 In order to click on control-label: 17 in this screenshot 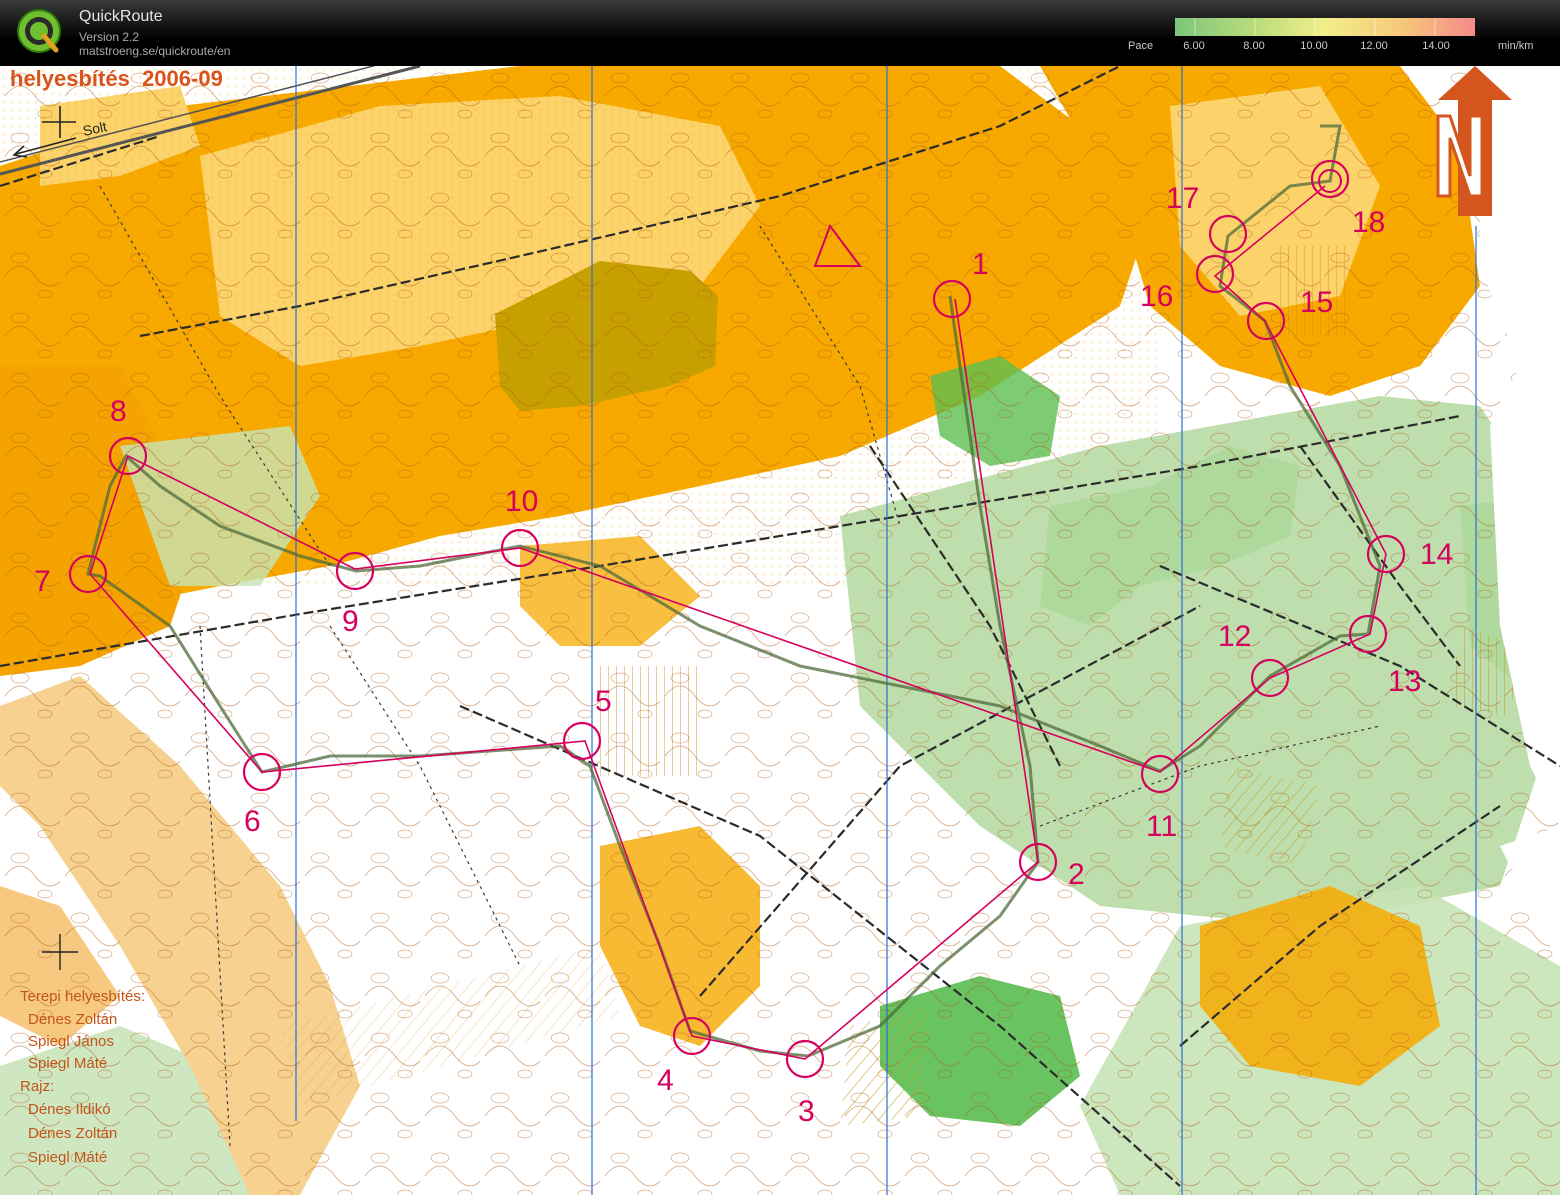, I will do `click(1182, 198)`.